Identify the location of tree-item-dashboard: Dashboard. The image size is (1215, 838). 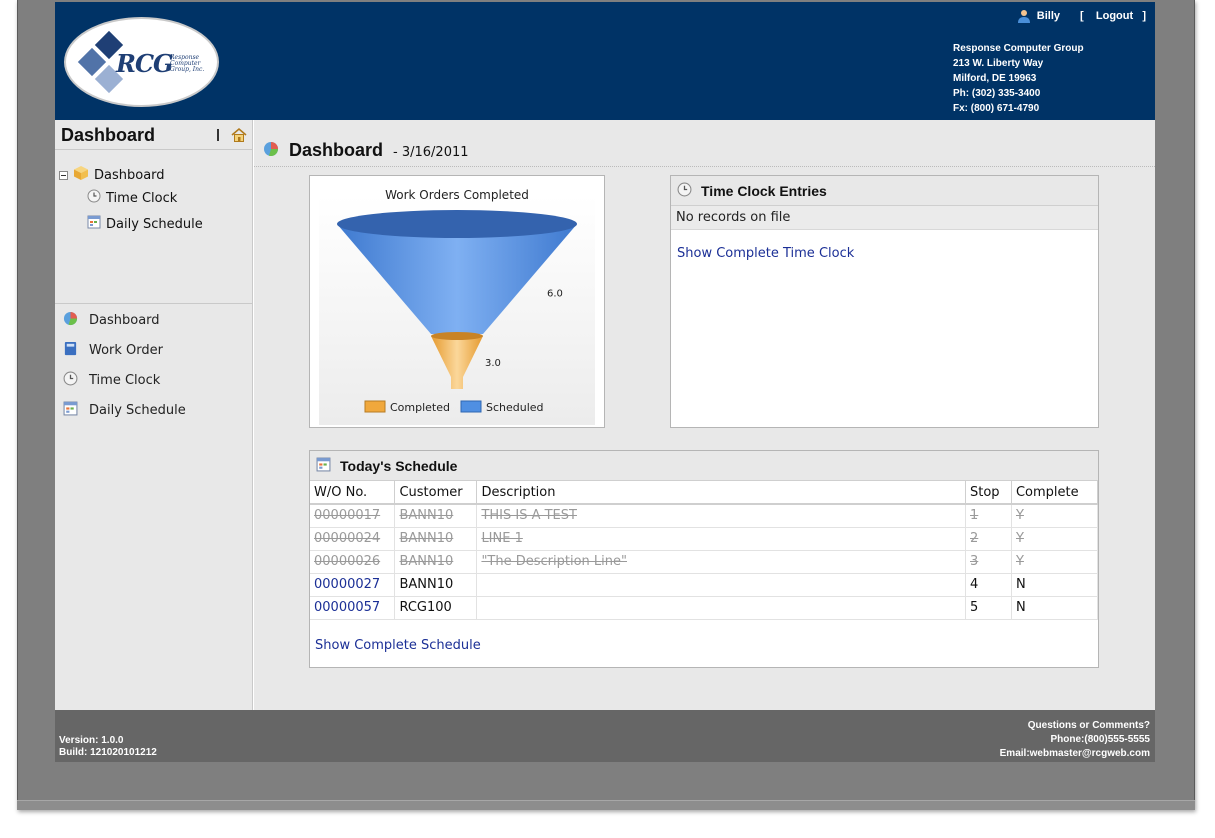
(112, 175).